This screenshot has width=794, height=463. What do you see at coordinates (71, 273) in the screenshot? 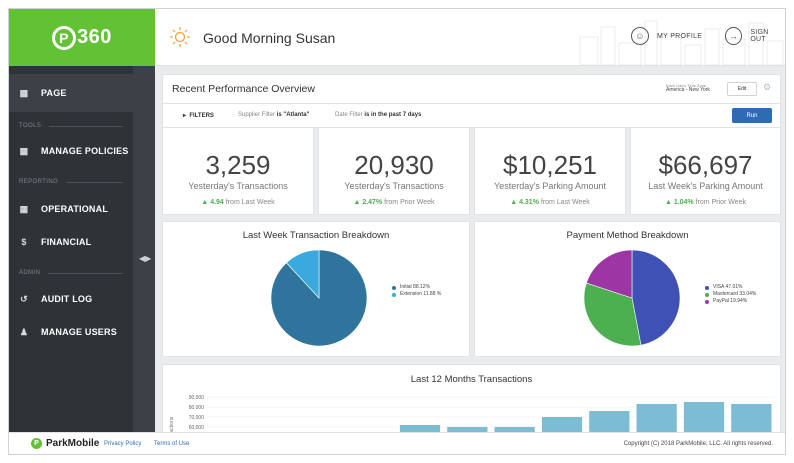
I see `sidebar-section-admin: ADMIN` at bounding box center [71, 273].